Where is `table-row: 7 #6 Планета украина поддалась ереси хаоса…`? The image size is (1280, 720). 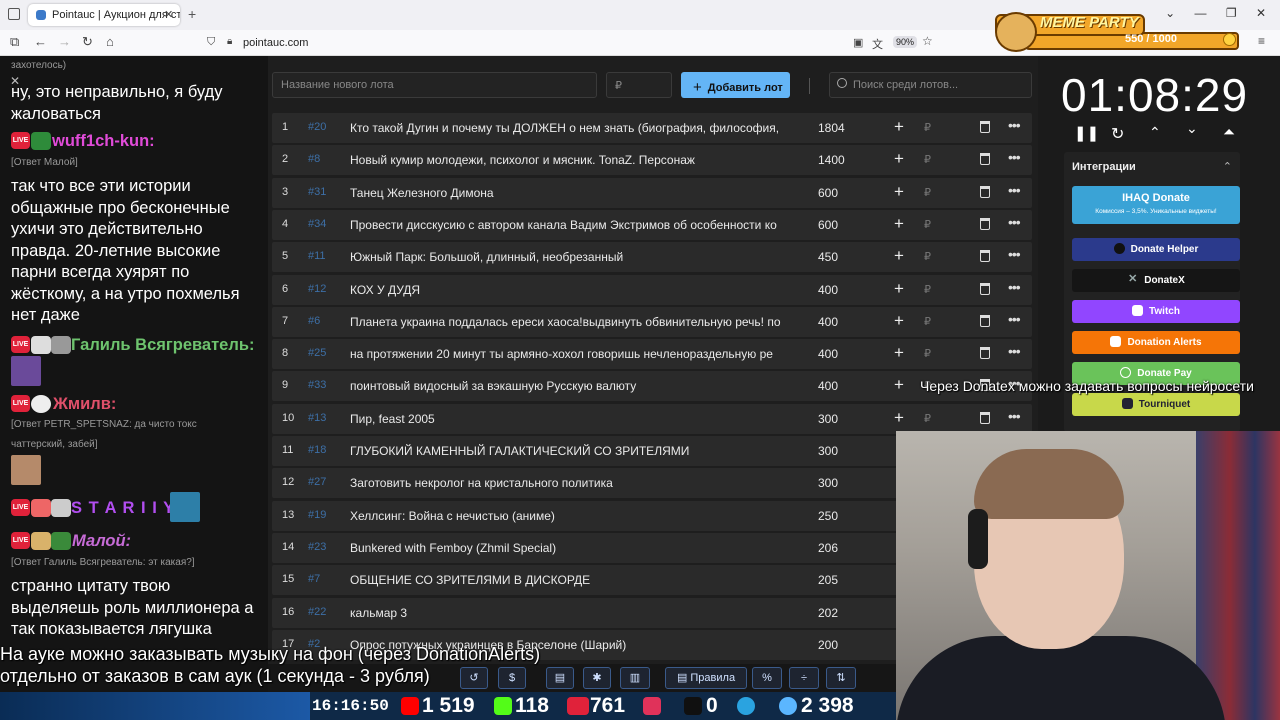
table-row: 7 #6 Планета украина поддалась ереси хаоса… is located at coordinates (652, 321).